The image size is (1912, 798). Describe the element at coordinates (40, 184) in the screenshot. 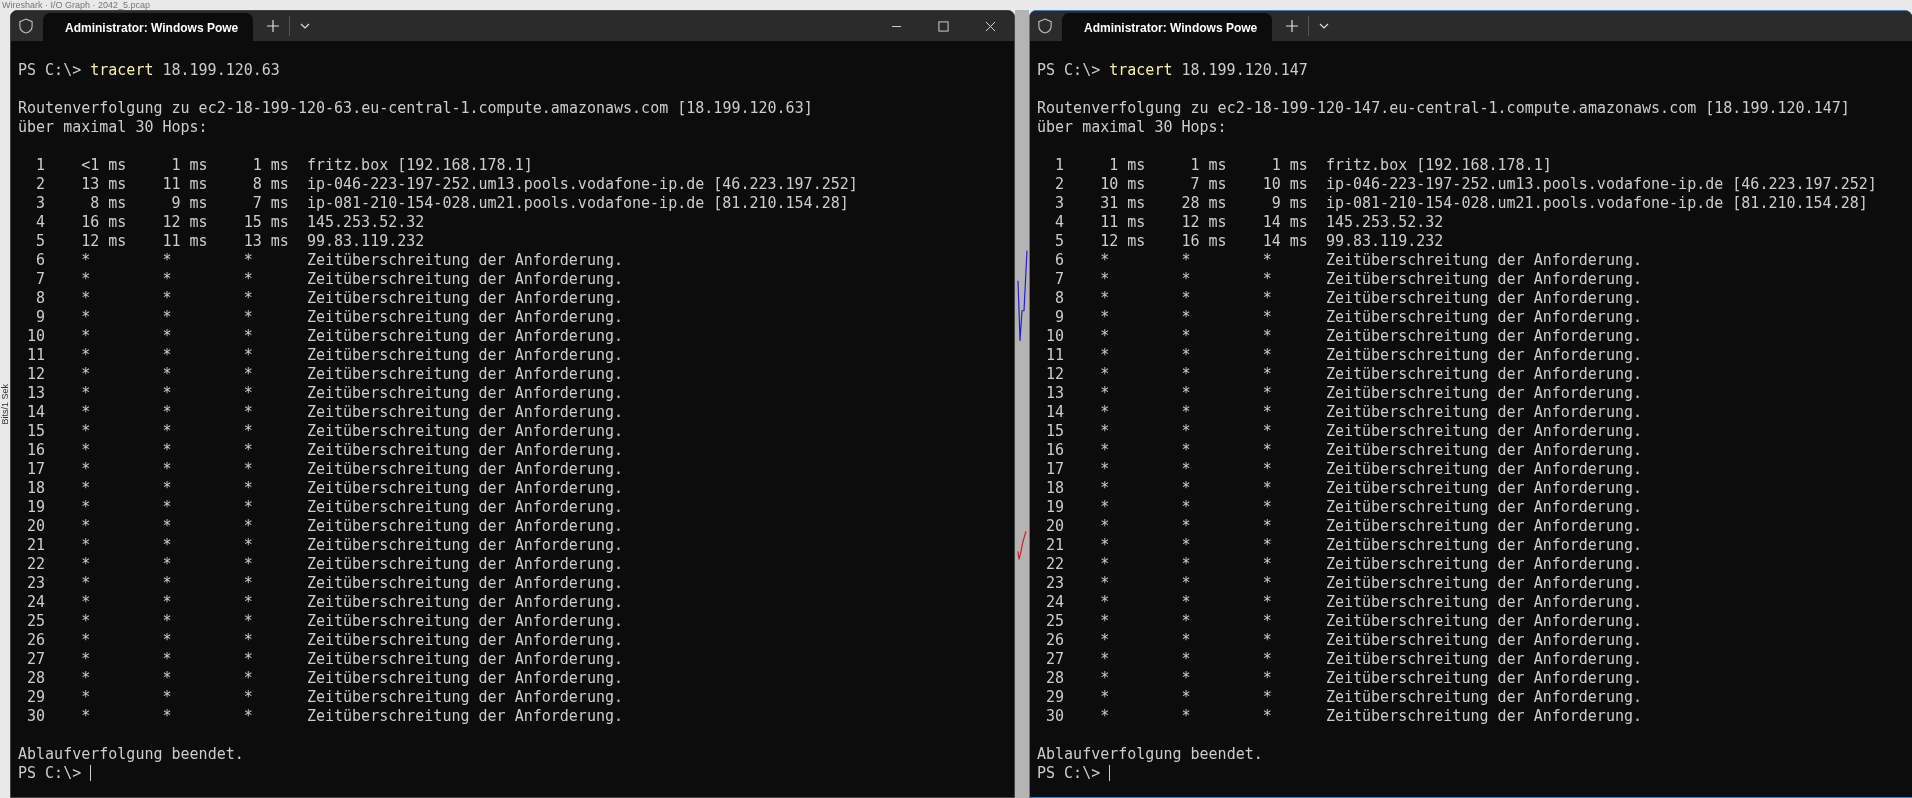

I see `hop-number: 2` at that location.